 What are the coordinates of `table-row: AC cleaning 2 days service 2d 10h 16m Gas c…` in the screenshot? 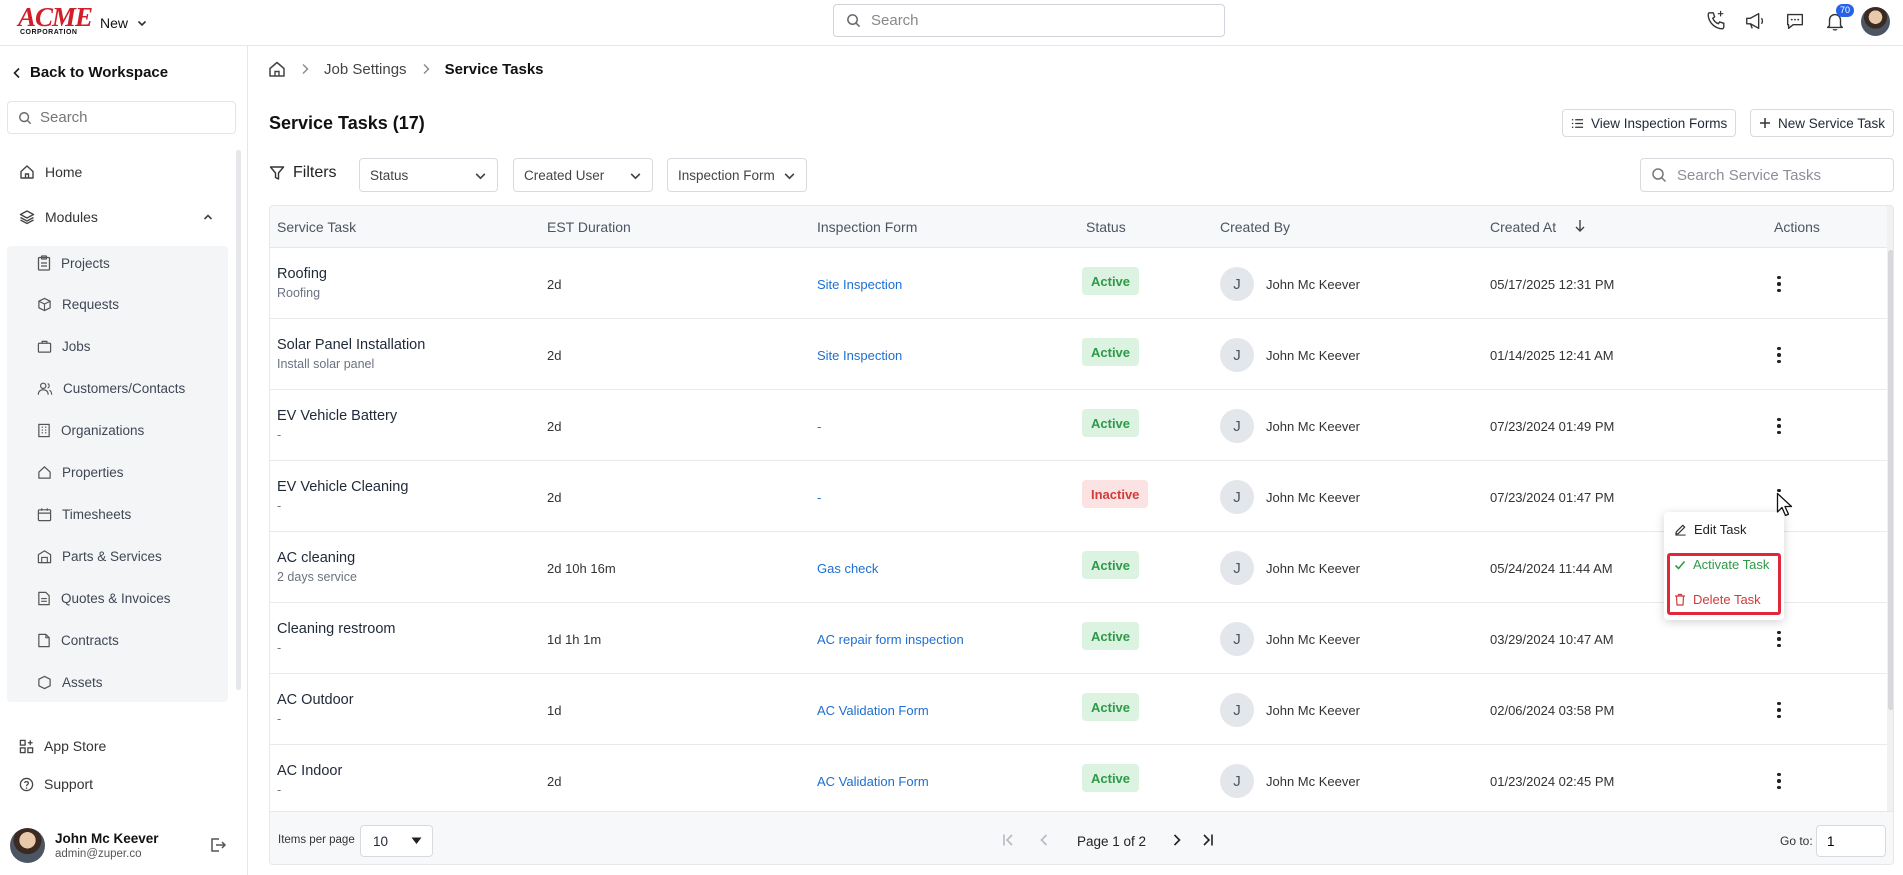 It's located at (1078, 567).